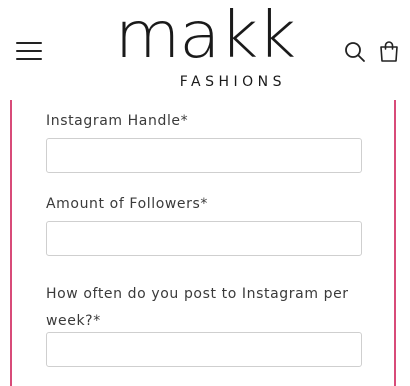 The height and width of the screenshot is (386, 410). I want to click on shopping-bag-icon, so click(389, 51).